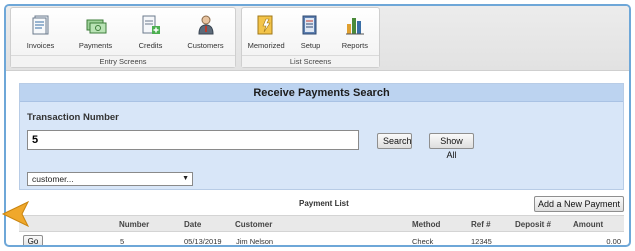 The image size is (635, 251). What do you see at coordinates (193, 140) in the screenshot?
I see `transaction-number-input` at bounding box center [193, 140].